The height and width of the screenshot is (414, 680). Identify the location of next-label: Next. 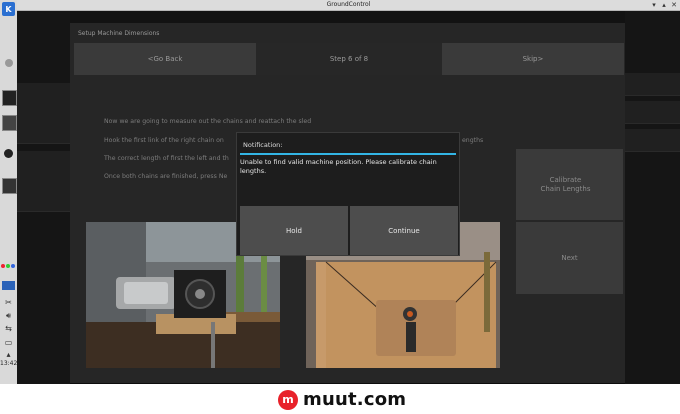
(569, 257).